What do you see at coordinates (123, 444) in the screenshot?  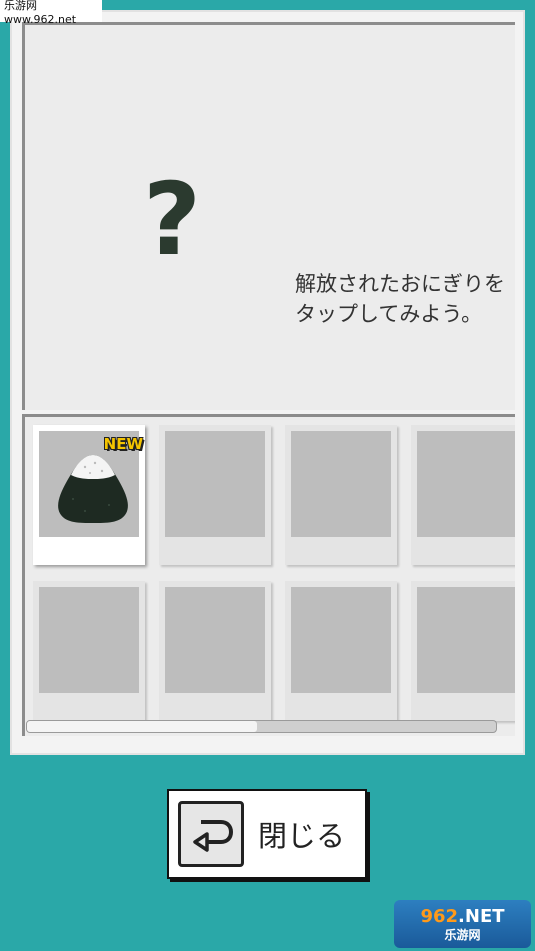 I see `new-badge: NEW` at bounding box center [123, 444].